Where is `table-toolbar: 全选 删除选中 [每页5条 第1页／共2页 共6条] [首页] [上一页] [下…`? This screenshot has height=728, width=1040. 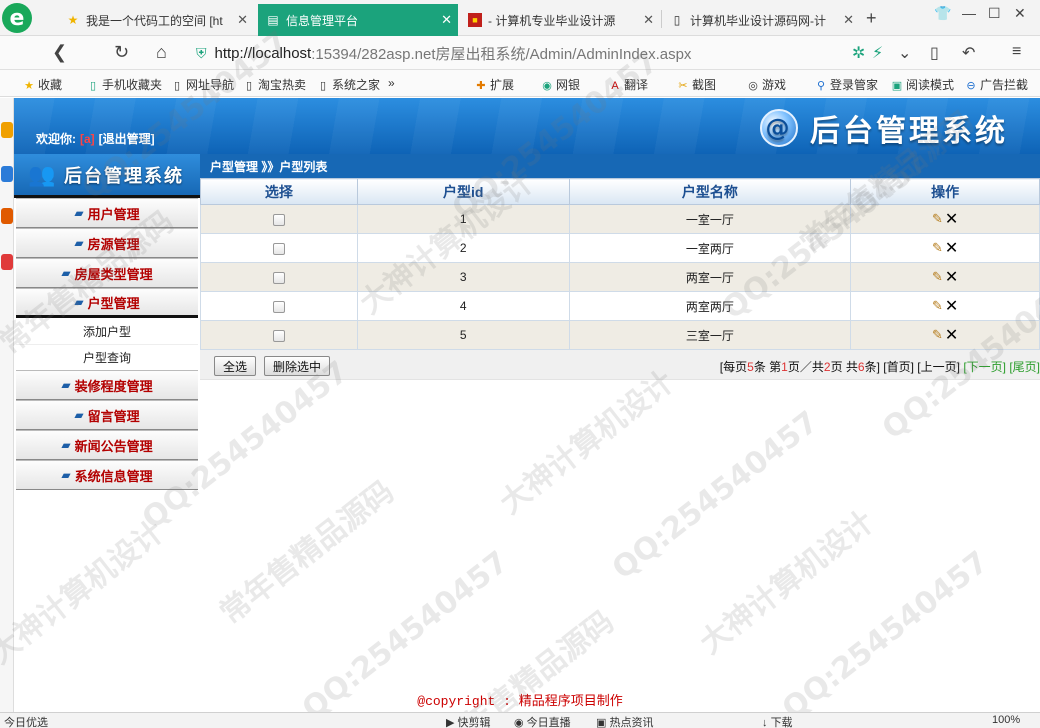 table-toolbar: 全选 删除选中 [每页5条 第1页／共2页 共6条] [首页] [上一页] [下… is located at coordinates (620, 365).